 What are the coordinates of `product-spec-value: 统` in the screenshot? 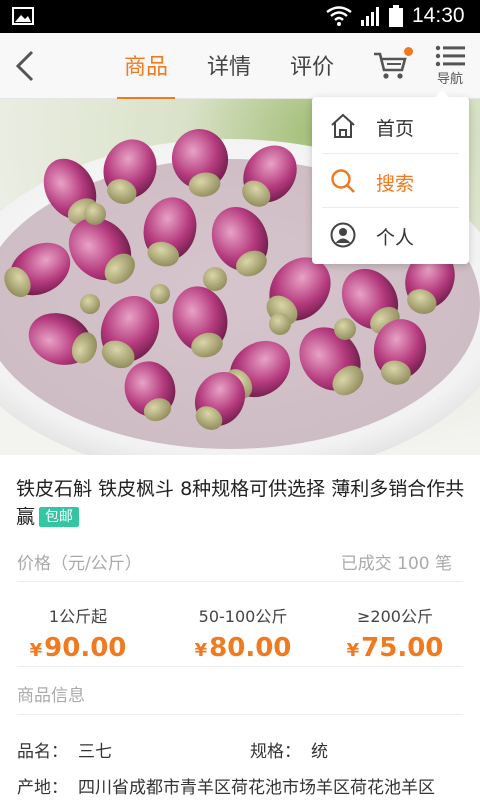 It's located at (319, 752).